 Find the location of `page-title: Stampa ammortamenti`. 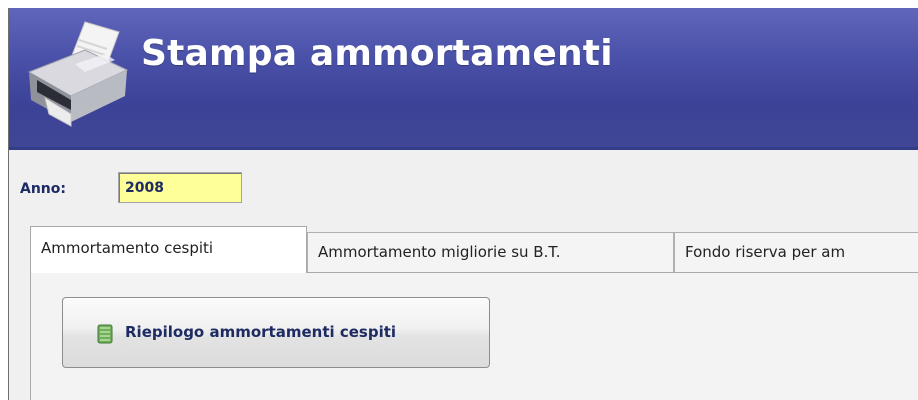

page-title: Stampa ammortamenti is located at coordinates (377, 53).